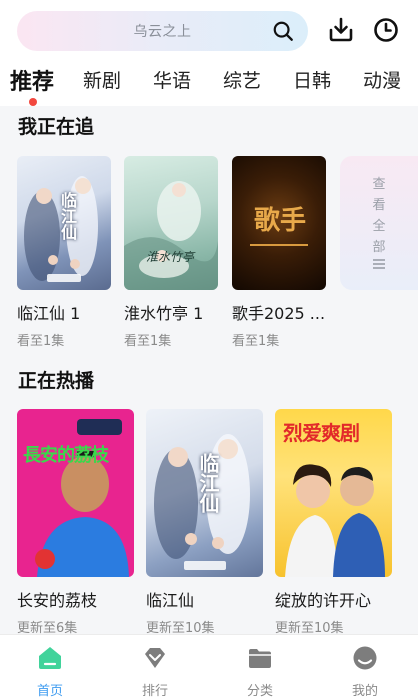 This screenshot has height=699, width=418. What do you see at coordinates (379, 264) in the screenshot?
I see `list-icon` at bounding box center [379, 264].